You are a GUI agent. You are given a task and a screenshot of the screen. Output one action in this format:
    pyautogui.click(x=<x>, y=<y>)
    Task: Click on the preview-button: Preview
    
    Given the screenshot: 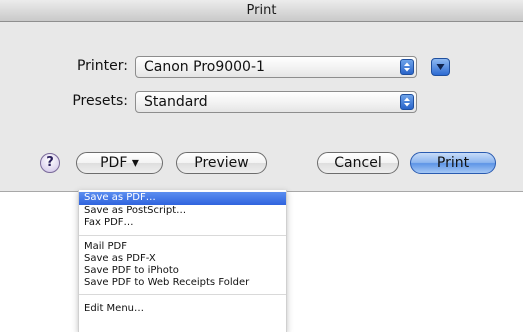 What is the action you would take?
    pyautogui.click(x=221, y=163)
    